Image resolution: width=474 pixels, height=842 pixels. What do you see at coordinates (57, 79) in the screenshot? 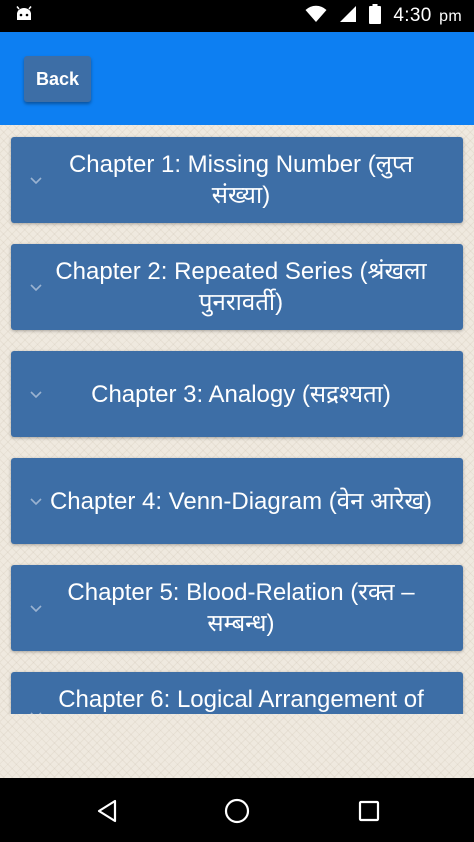
I see `back-button: Back` at bounding box center [57, 79].